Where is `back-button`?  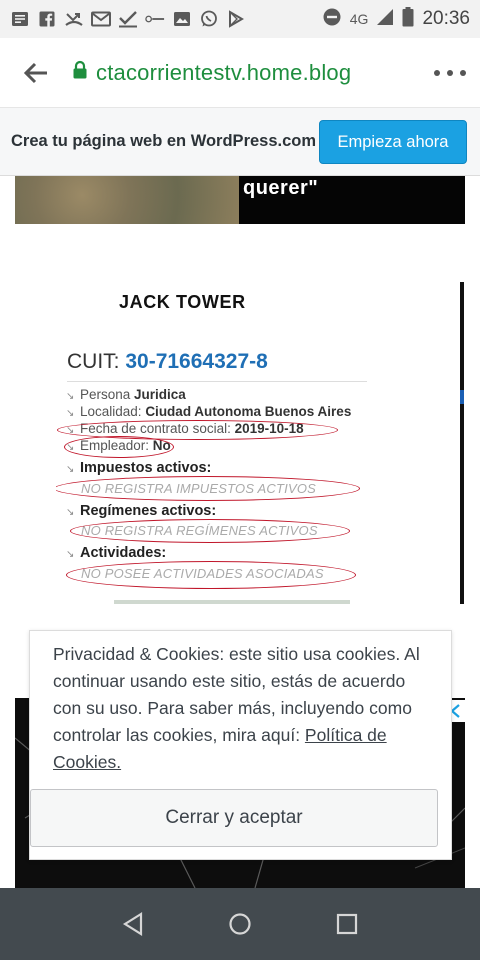
back-button is located at coordinates (36, 73).